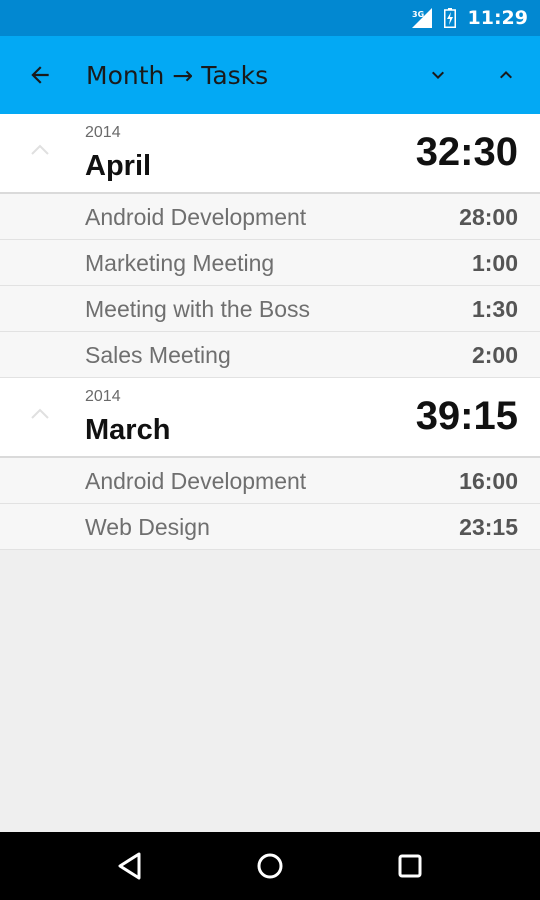  I want to click on status-time: 11:29, so click(497, 18).